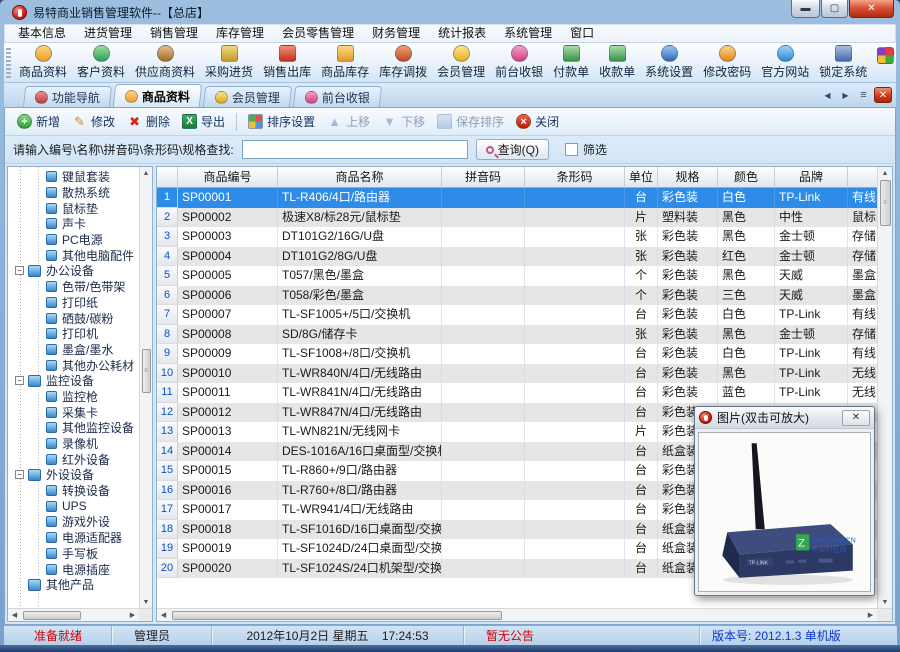 The image size is (900, 652). Describe the element at coordinates (38, 121) in the screenshot. I see `cmd-add: + 新增` at that location.